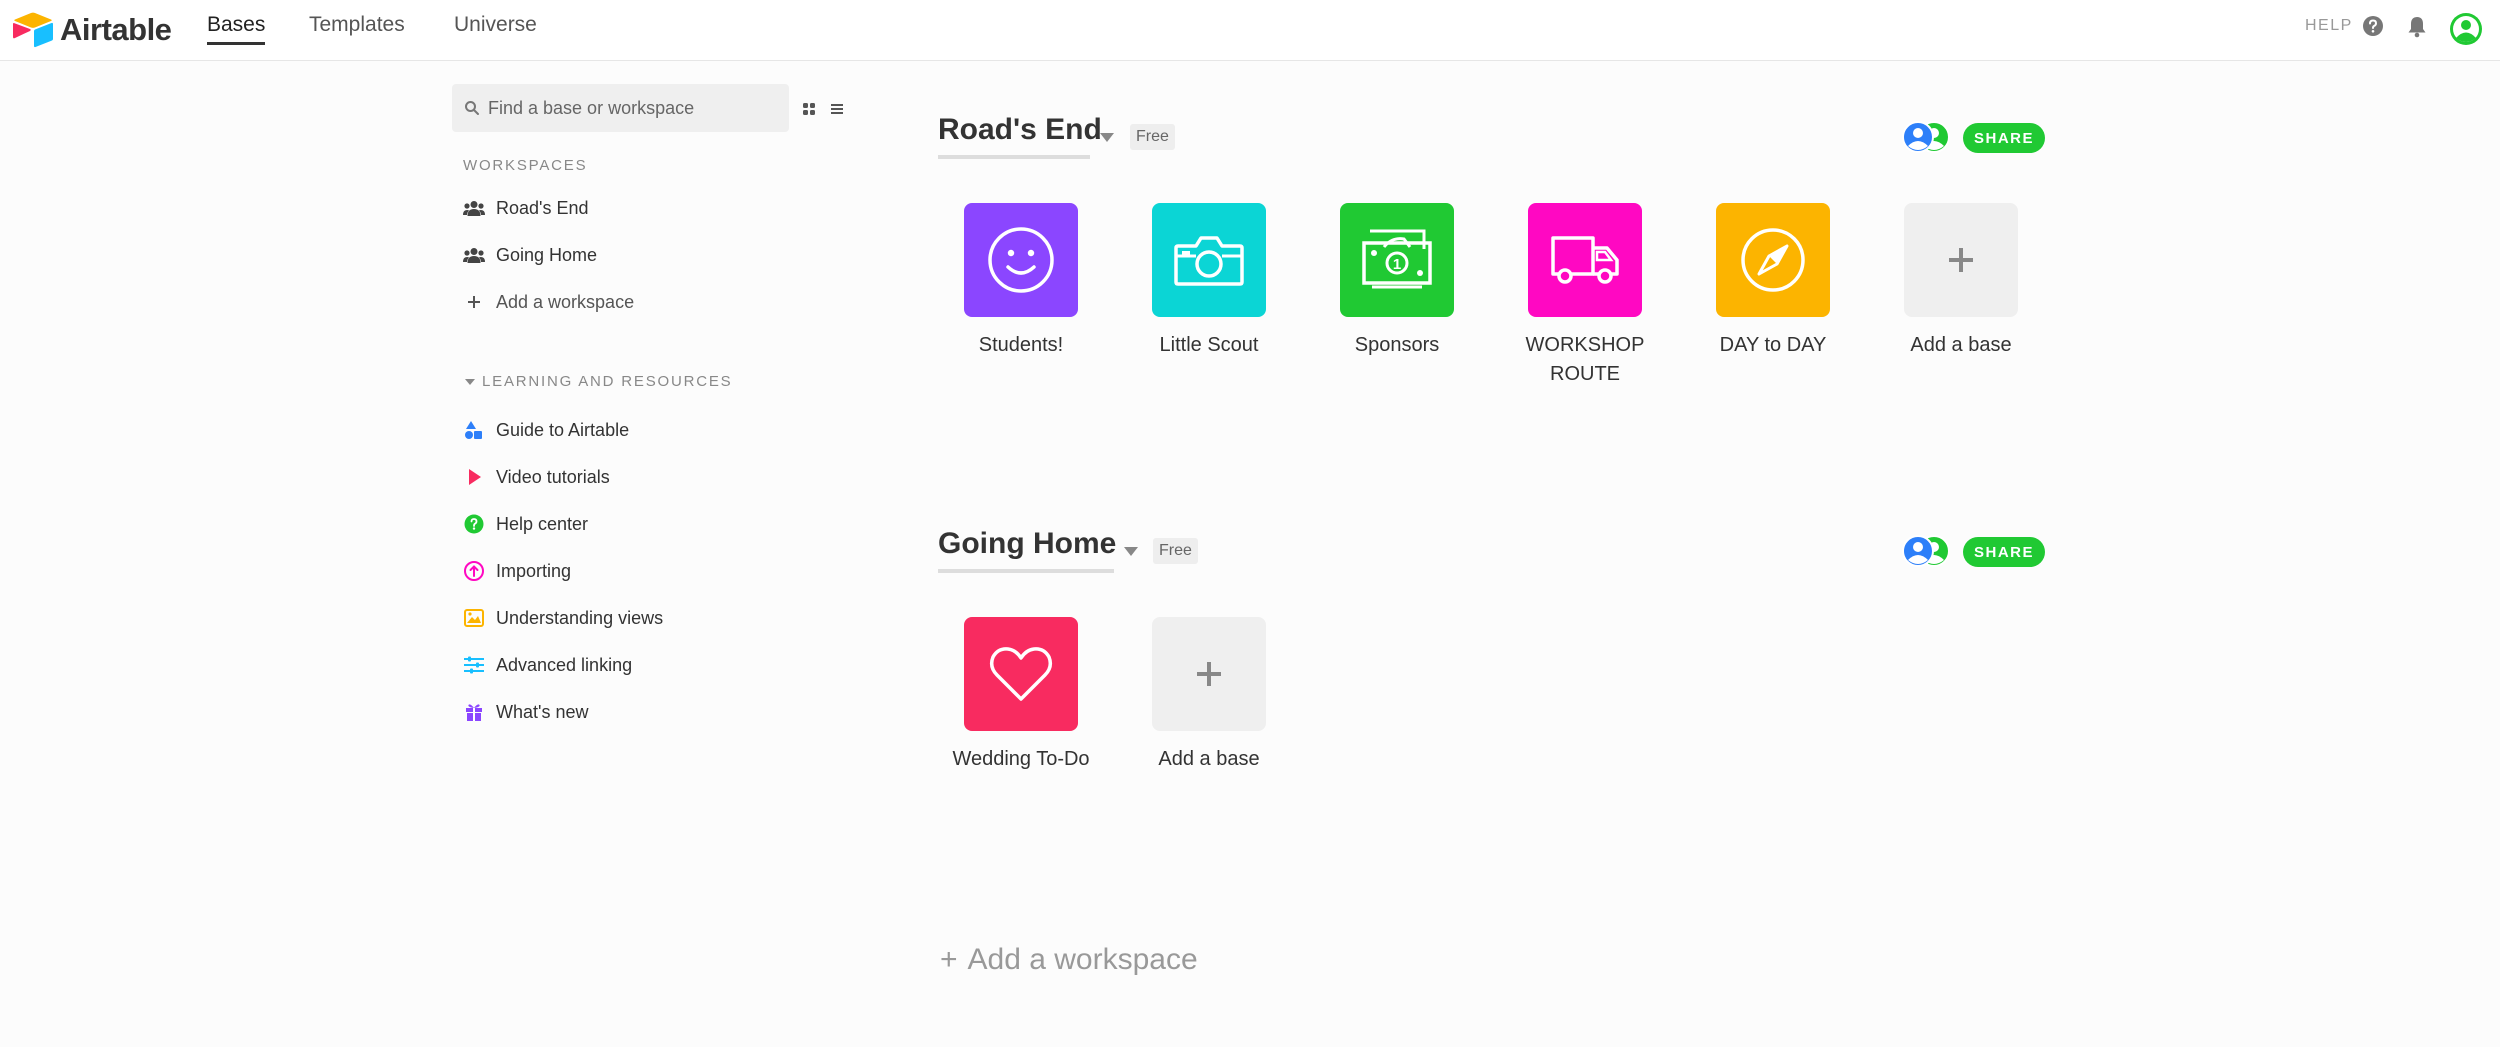 Image resolution: width=2500 pixels, height=1047 pixels. What do you see at coordinates (357, 25) in the screenshot?
I see `tab-templates: Templates` at bounding box center [357, 25].